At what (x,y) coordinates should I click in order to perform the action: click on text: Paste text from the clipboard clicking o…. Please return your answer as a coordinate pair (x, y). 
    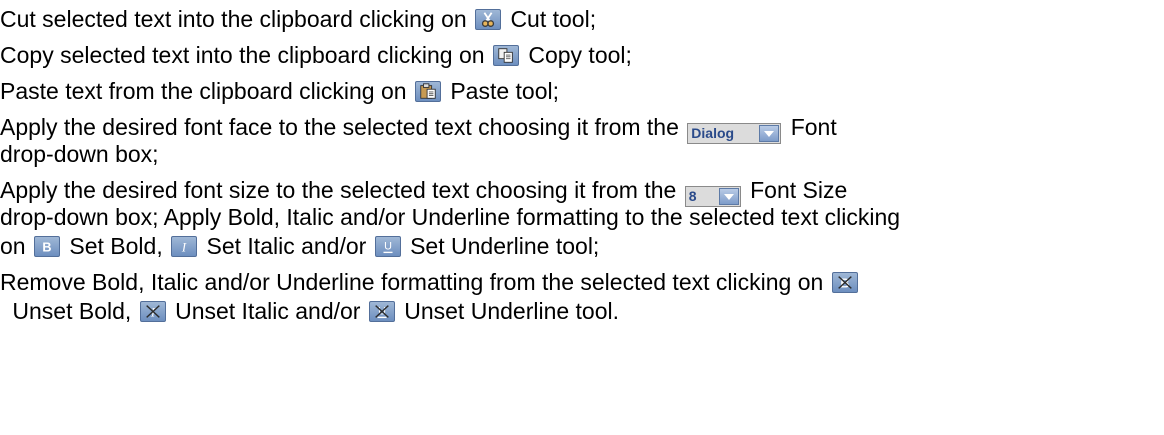
    Looking at the image, I should click on (203, 91).